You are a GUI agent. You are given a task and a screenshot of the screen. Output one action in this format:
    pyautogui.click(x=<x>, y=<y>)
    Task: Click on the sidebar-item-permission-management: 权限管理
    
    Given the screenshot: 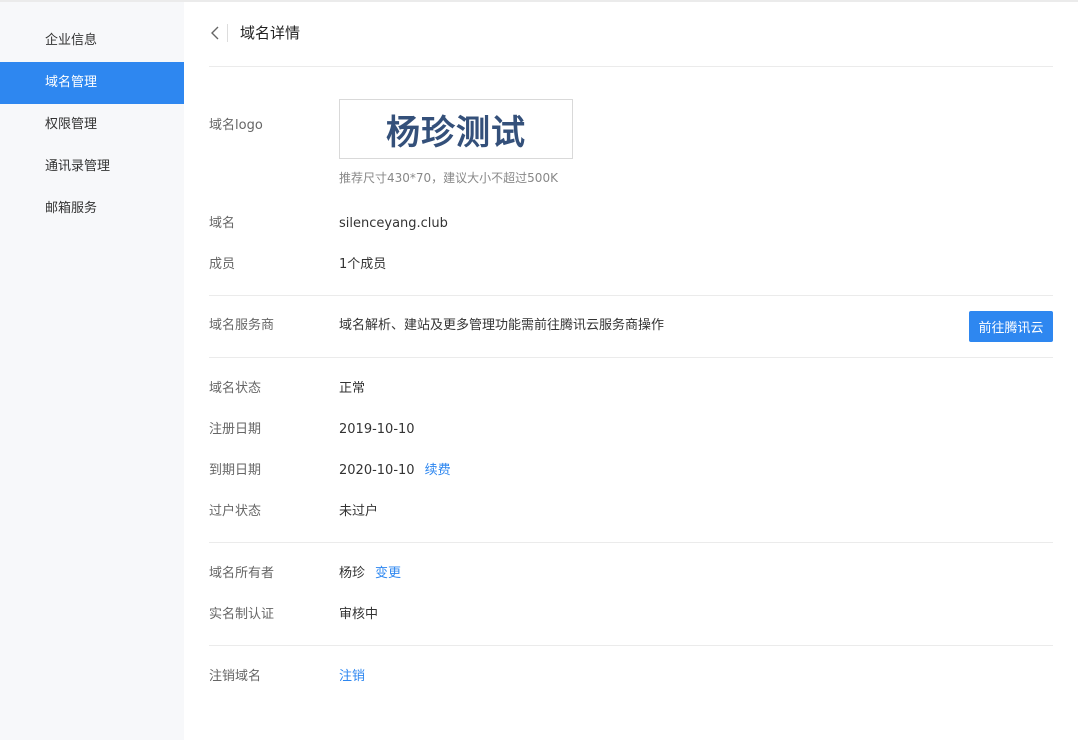 What is the action you would take?
    pyautogui.click(x=92, y=125)
    